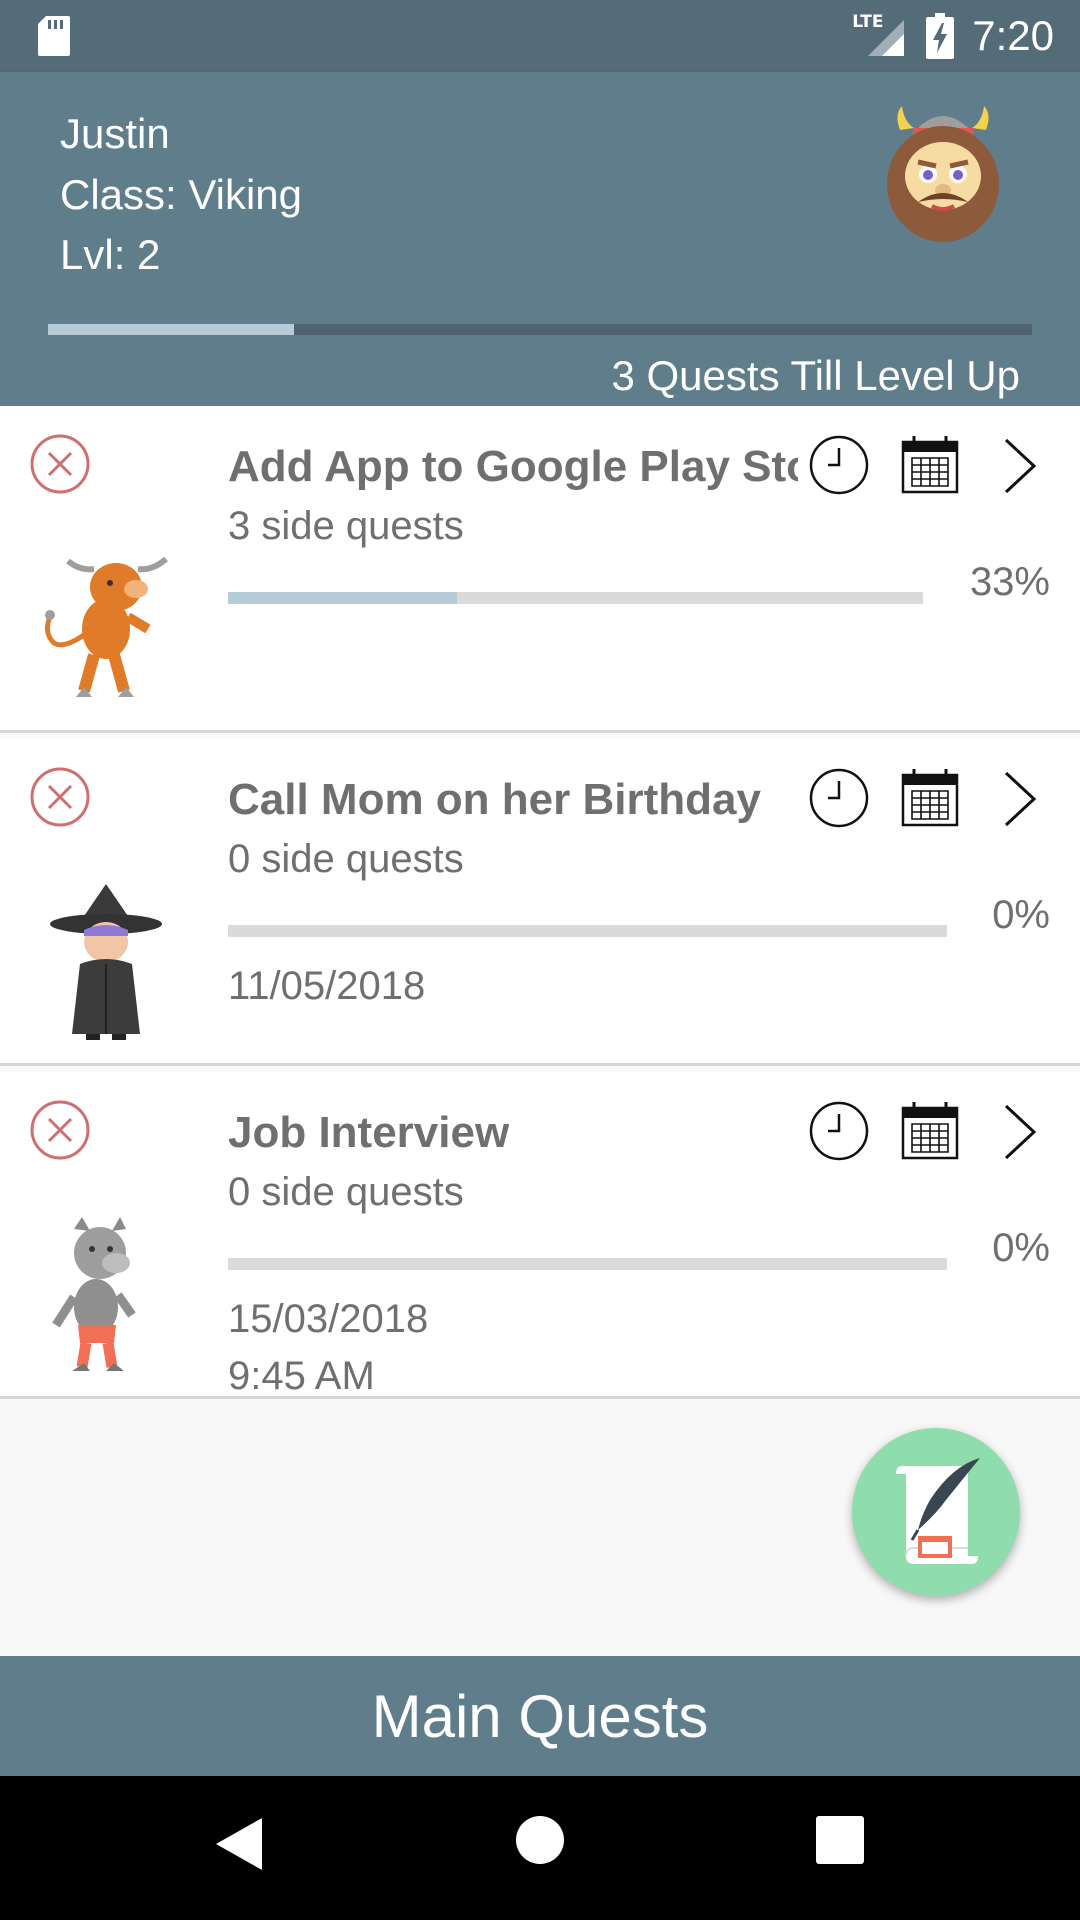 The width and height of the screenshot is (1080, 1920). I want to click on battery-charging-icon, so click(940, 36).